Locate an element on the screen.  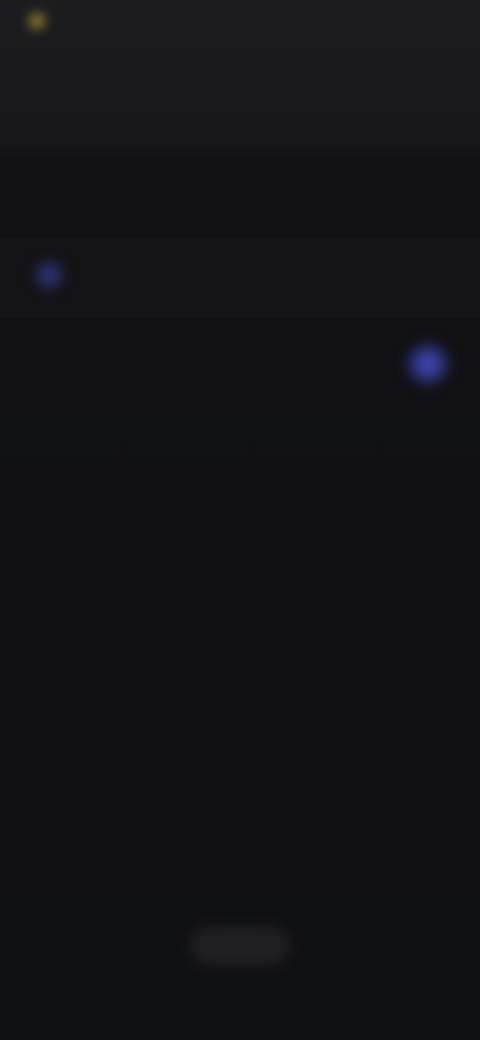
status-left is located at coordinates (42, 21).